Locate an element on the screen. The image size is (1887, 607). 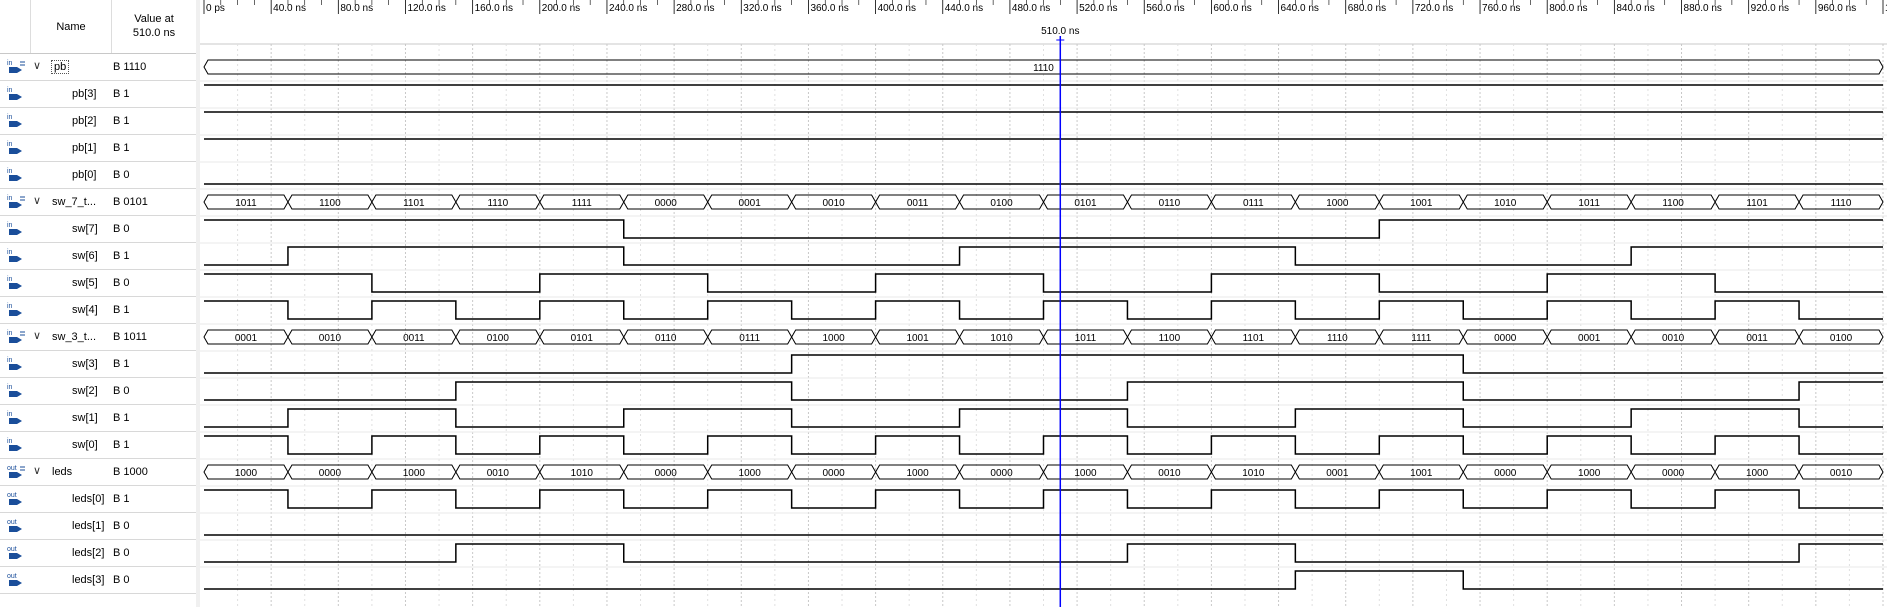
ruler-tick-label: 600.0 ns is located at coordinates (1232, 8).